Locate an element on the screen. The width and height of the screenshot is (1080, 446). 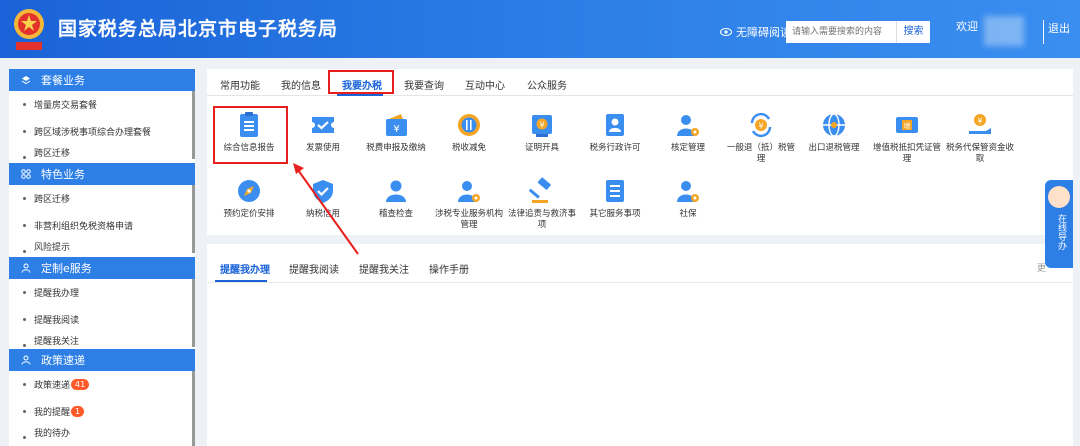
service-item-inspection: 稽查检查 is located at coordinates (396, 198).